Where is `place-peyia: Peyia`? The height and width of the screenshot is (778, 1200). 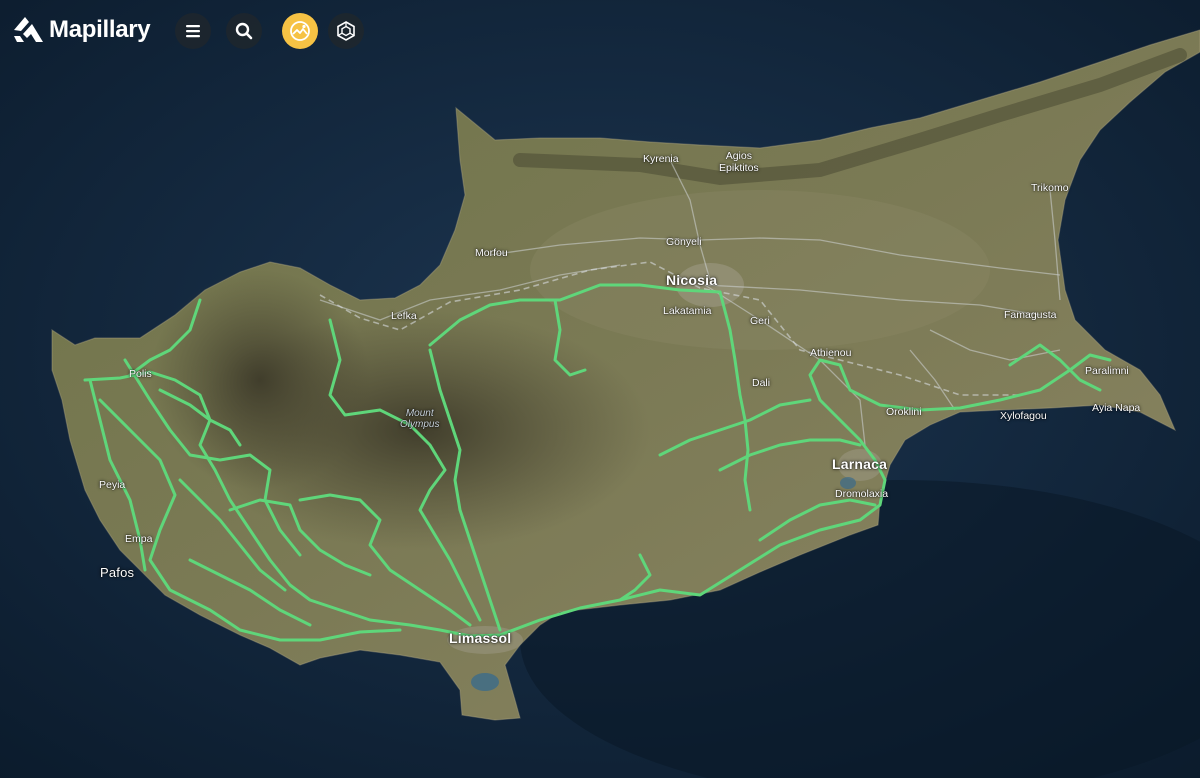
place-peyia: Peyia is located at coordinates (112, 485).